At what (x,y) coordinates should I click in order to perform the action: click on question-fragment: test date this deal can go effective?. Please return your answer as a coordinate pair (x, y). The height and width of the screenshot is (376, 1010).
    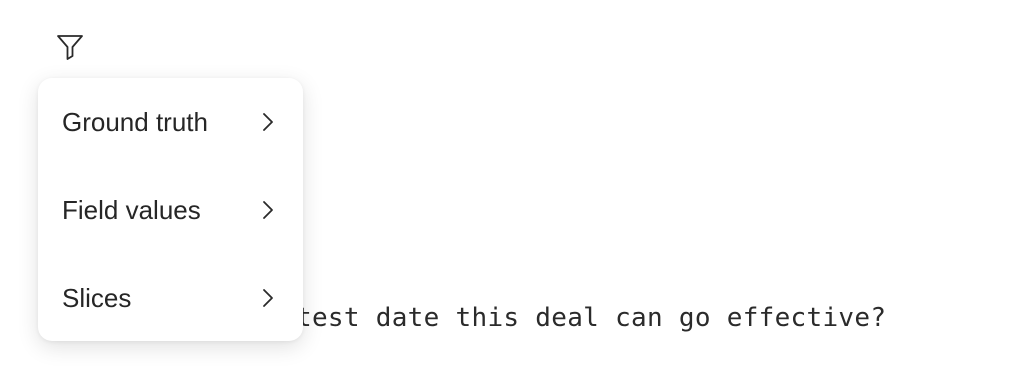
    Looking at the image, I should click on (591, 318).